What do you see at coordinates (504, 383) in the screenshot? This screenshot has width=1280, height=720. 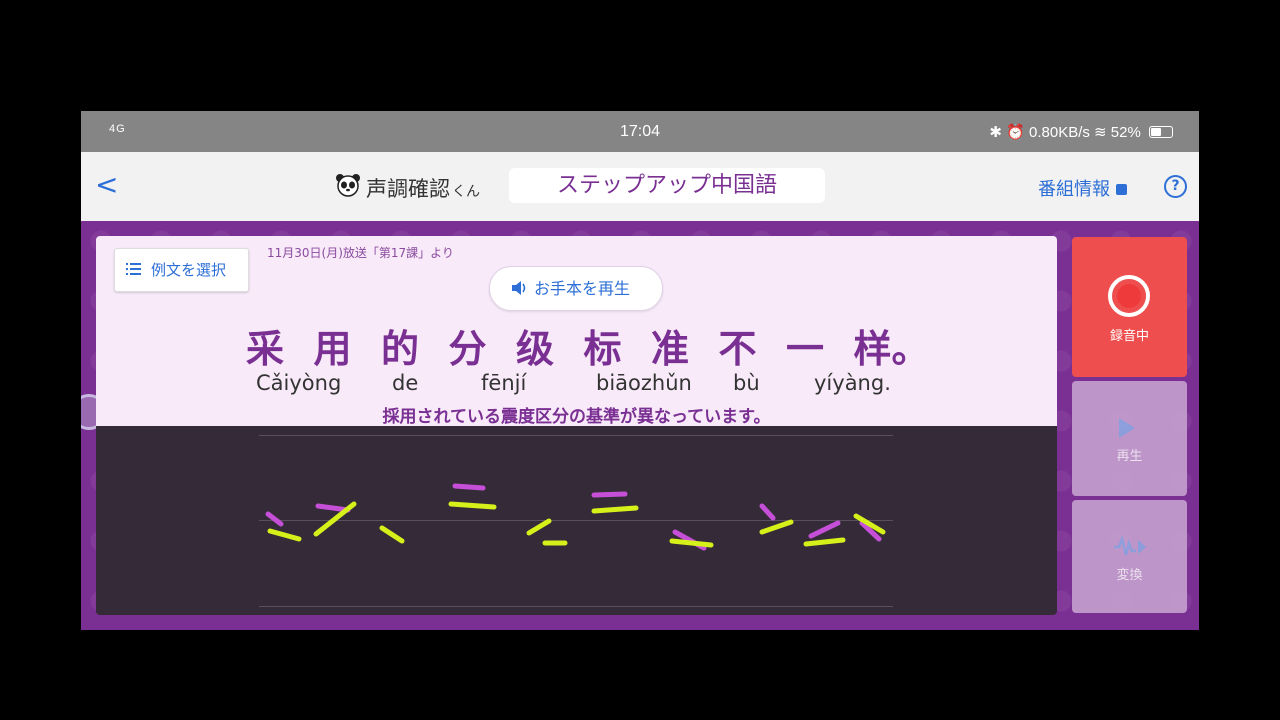 I see `pinyin-word: fēnjí` at bounding box center [504, 383].